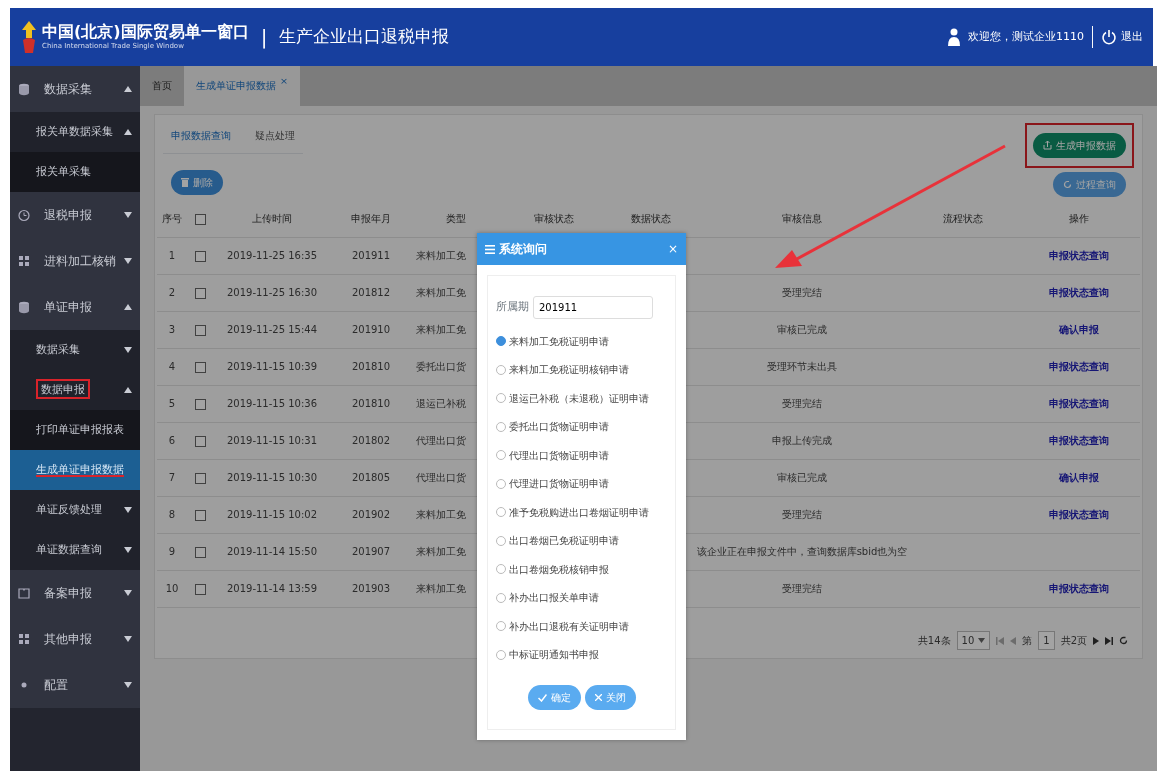  I want to click on sidebar-item: 退税申报, so click(75, 215).